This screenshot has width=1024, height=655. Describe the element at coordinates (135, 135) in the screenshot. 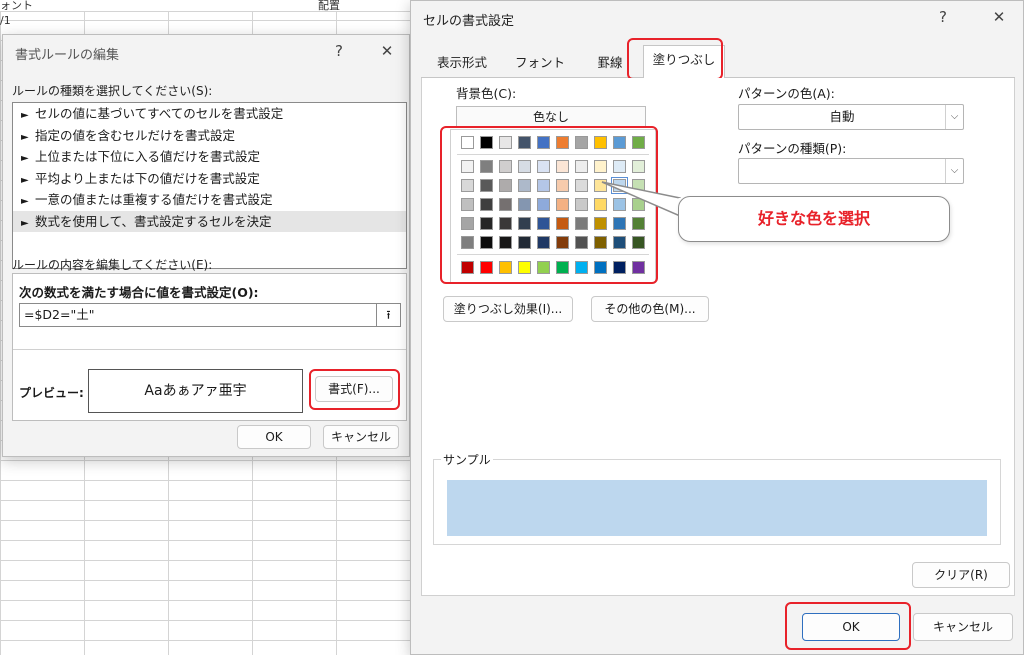

I see `rule-type-text: 指定の値を含むセルだけを書式設定` at that location.